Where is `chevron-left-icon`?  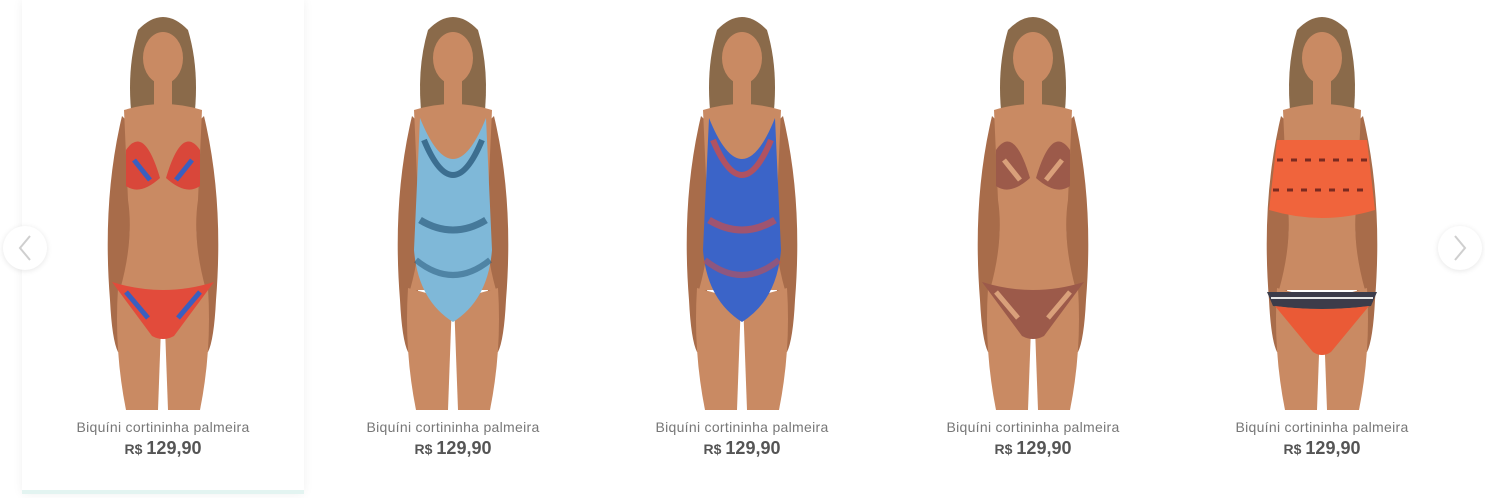
chevron-left-icon is located at coordinates (25, 248).